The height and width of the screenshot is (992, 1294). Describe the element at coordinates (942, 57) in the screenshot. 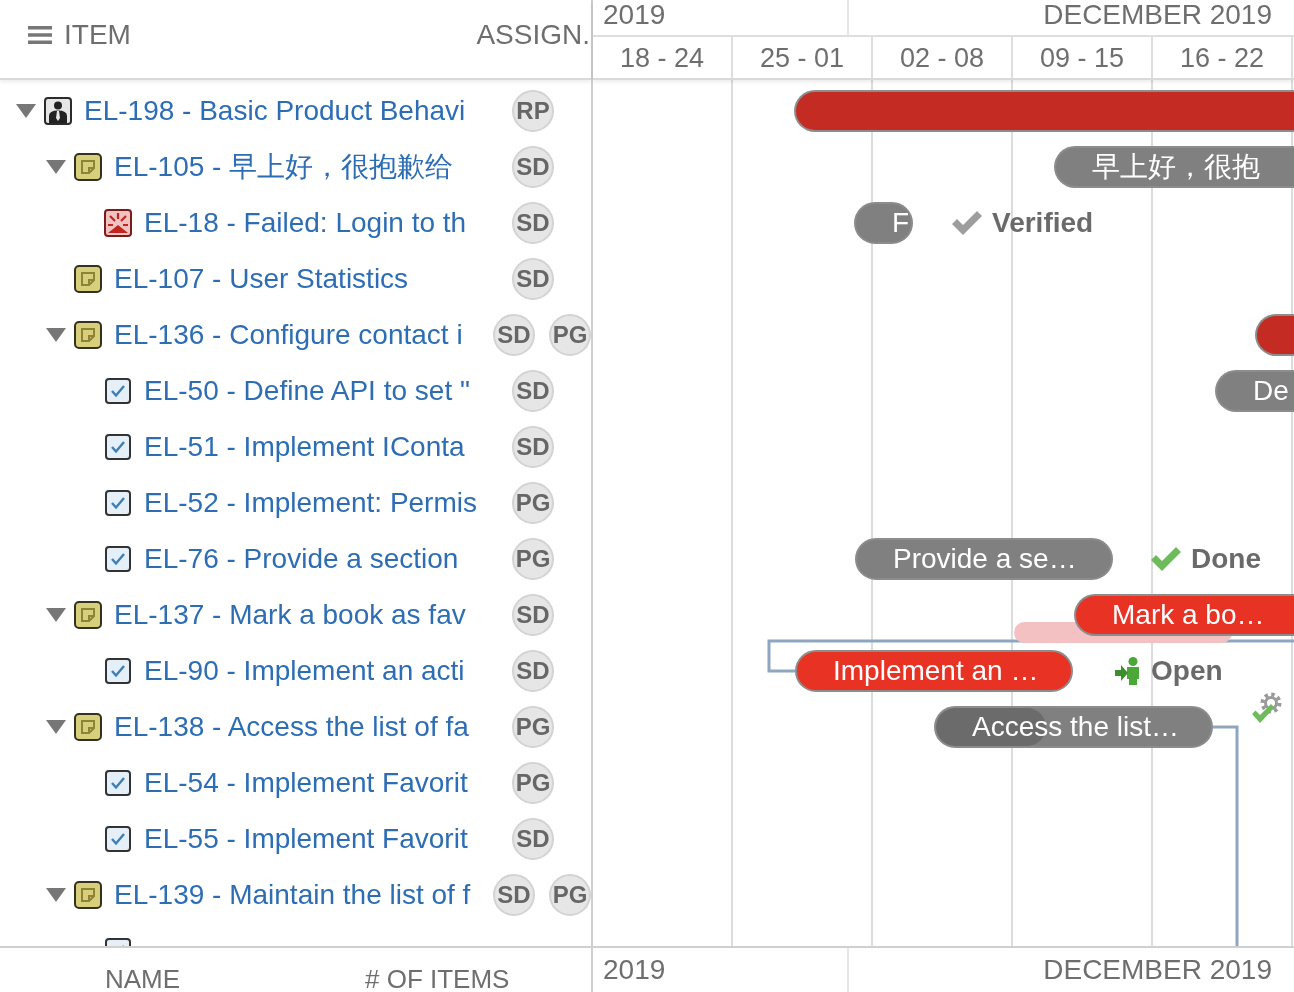

I see `week-label: 02 - 08` at that location.